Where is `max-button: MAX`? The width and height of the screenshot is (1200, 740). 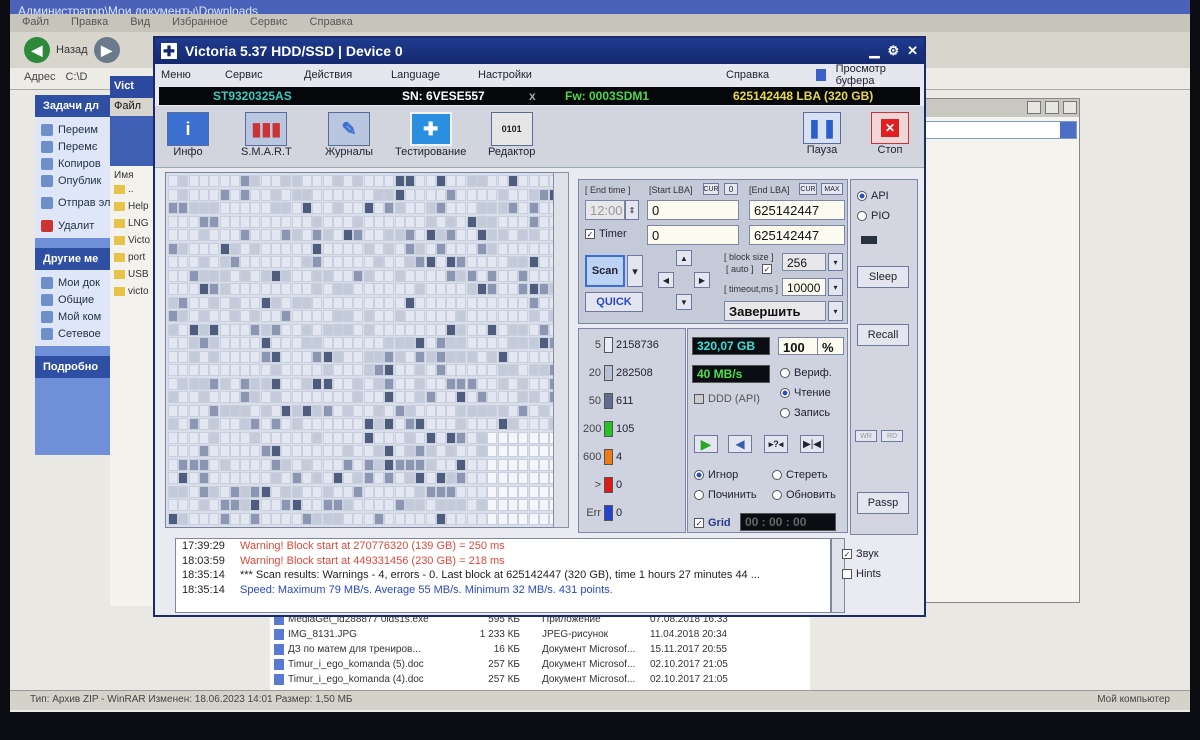
max-button: MAX is located at coordinates (832, 189).